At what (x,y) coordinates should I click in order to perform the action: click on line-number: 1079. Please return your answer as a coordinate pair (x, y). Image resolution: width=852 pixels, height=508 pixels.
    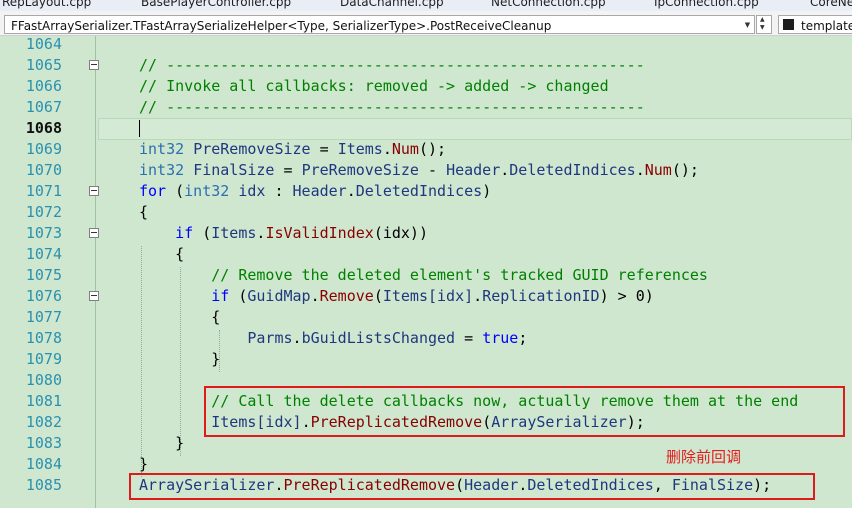
    Looking at the image, I should click on (43, 359).